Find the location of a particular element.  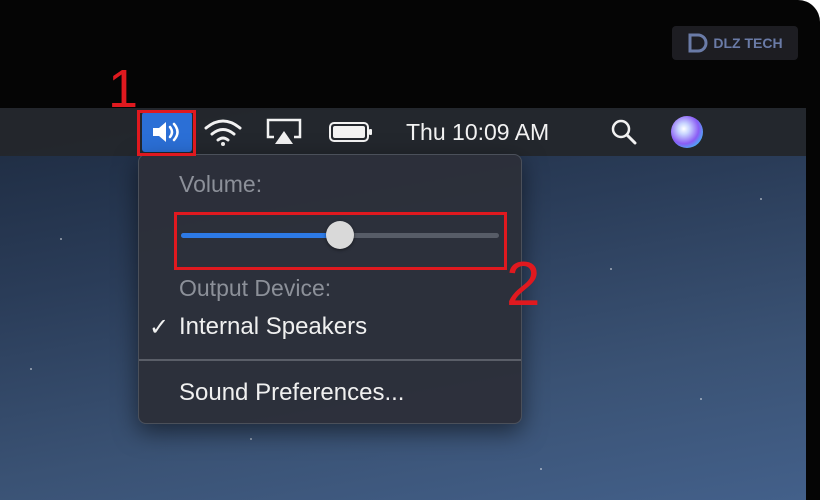

siri-icon is located at coordinates (687, 132).